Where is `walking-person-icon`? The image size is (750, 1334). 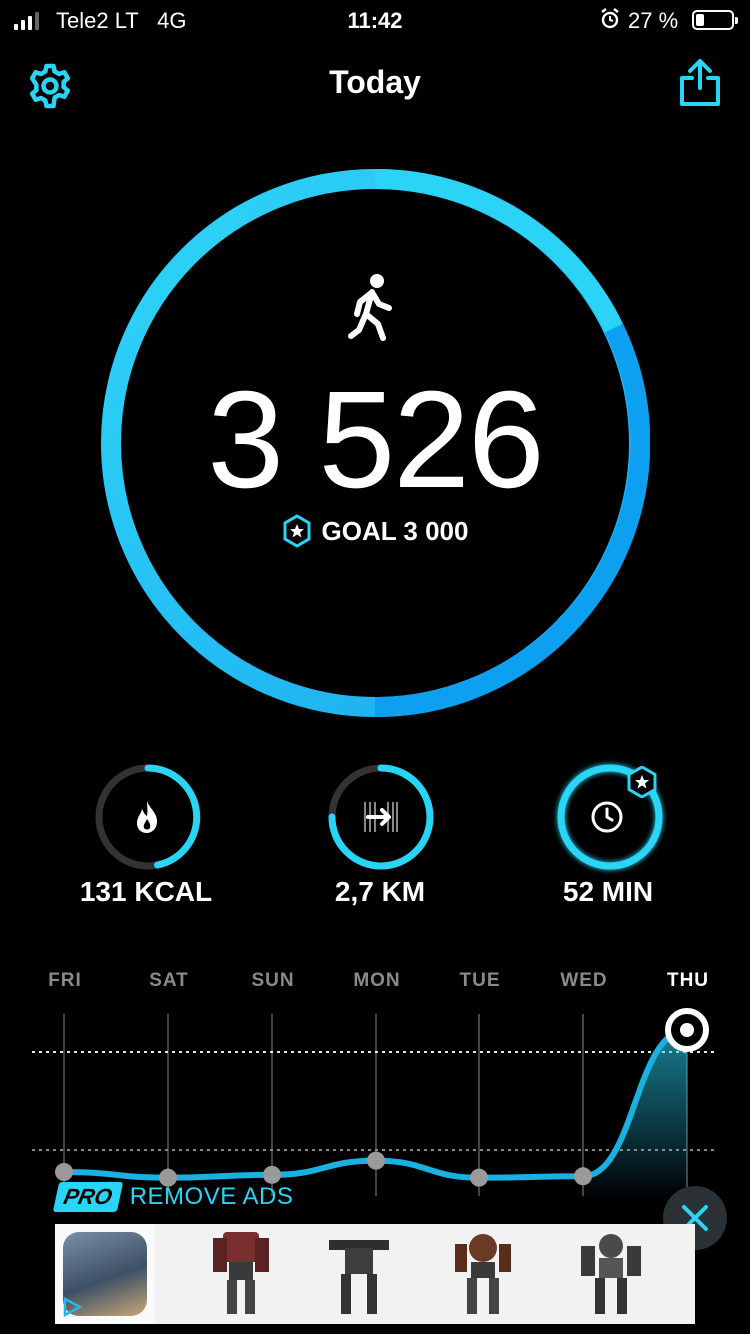 walking-person-icon is located at coordinates (370, 307).